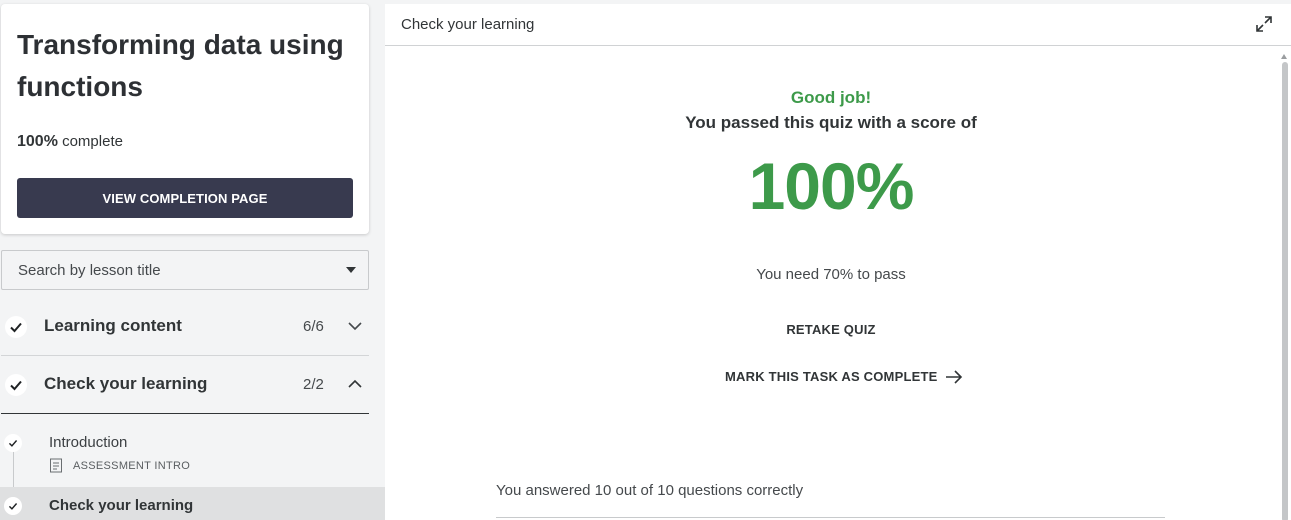 This screenshot has height=520, width=1291. What do you see at coordinates (185, 270) in the screenshot?
I see `lesson-search-dropdown: Search by lesson title` at bounding box center [185, 270].